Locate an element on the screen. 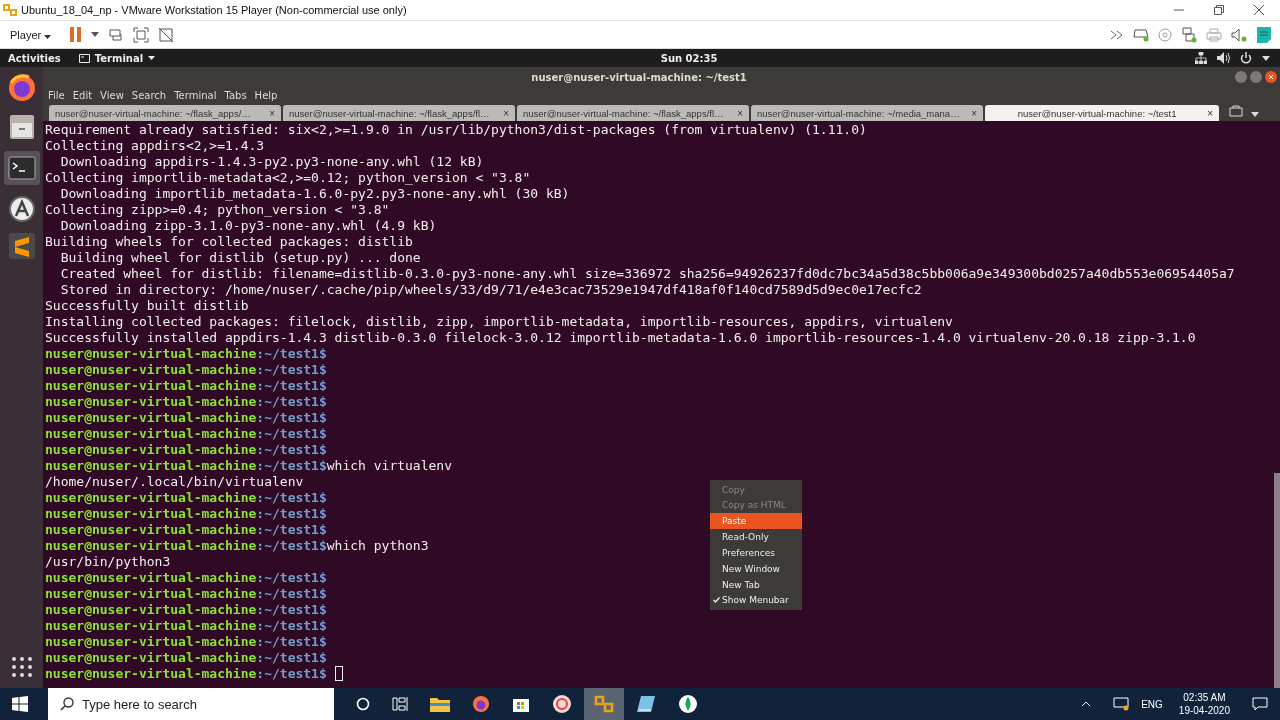 The image size is (1280, 720). network-icon is located at coordinates (1201, 58).